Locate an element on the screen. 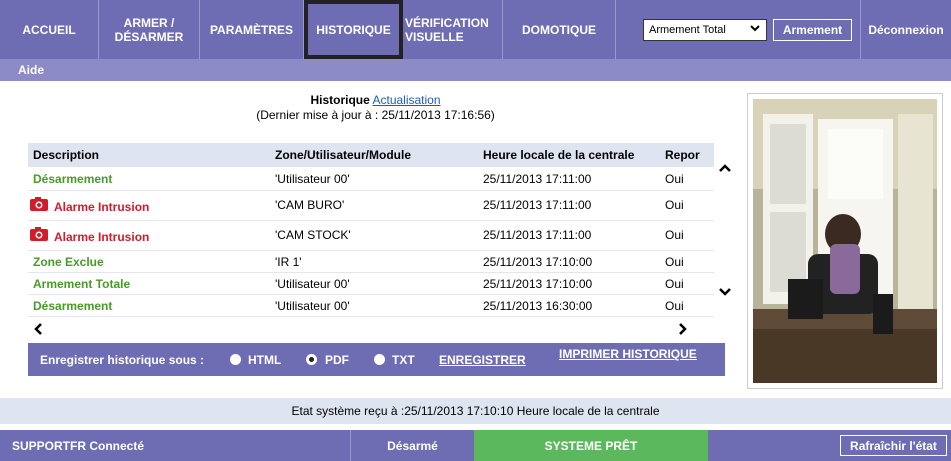  row-description: Zone Exclue is located at coordinates (68, 262).